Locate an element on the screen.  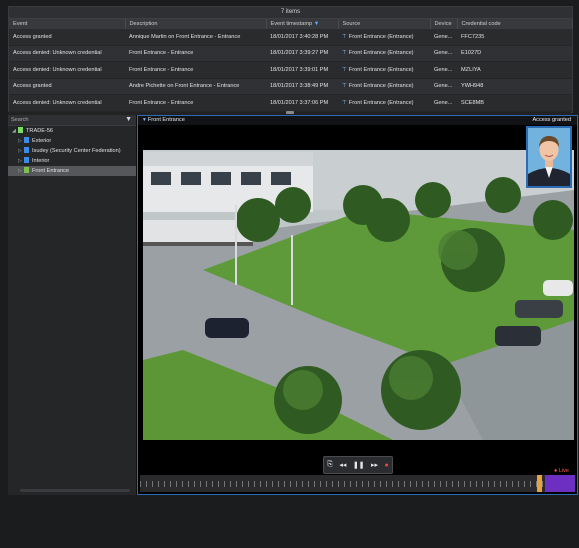
tree-item: ◢ TRADE-56 is located at coordinates (72, 131).